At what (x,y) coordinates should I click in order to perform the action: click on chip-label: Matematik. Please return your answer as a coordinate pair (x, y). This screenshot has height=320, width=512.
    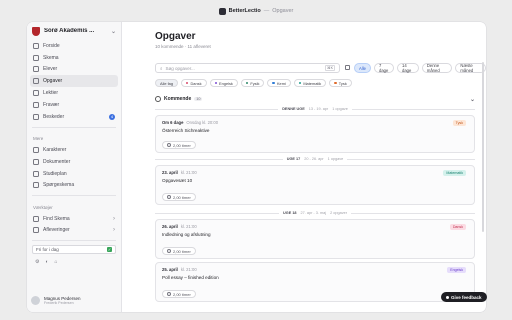
    Looking at the image, I should click on (312, 83).